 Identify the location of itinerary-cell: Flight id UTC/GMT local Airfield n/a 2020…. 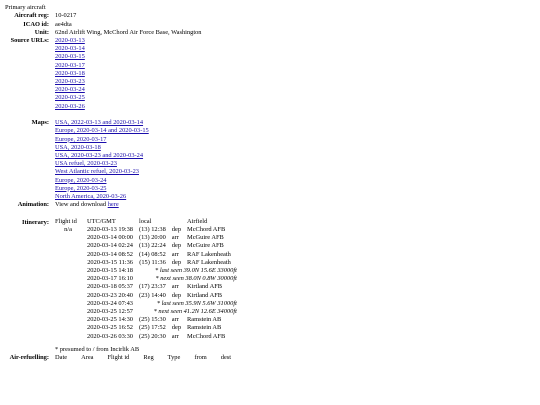
(150, 286).